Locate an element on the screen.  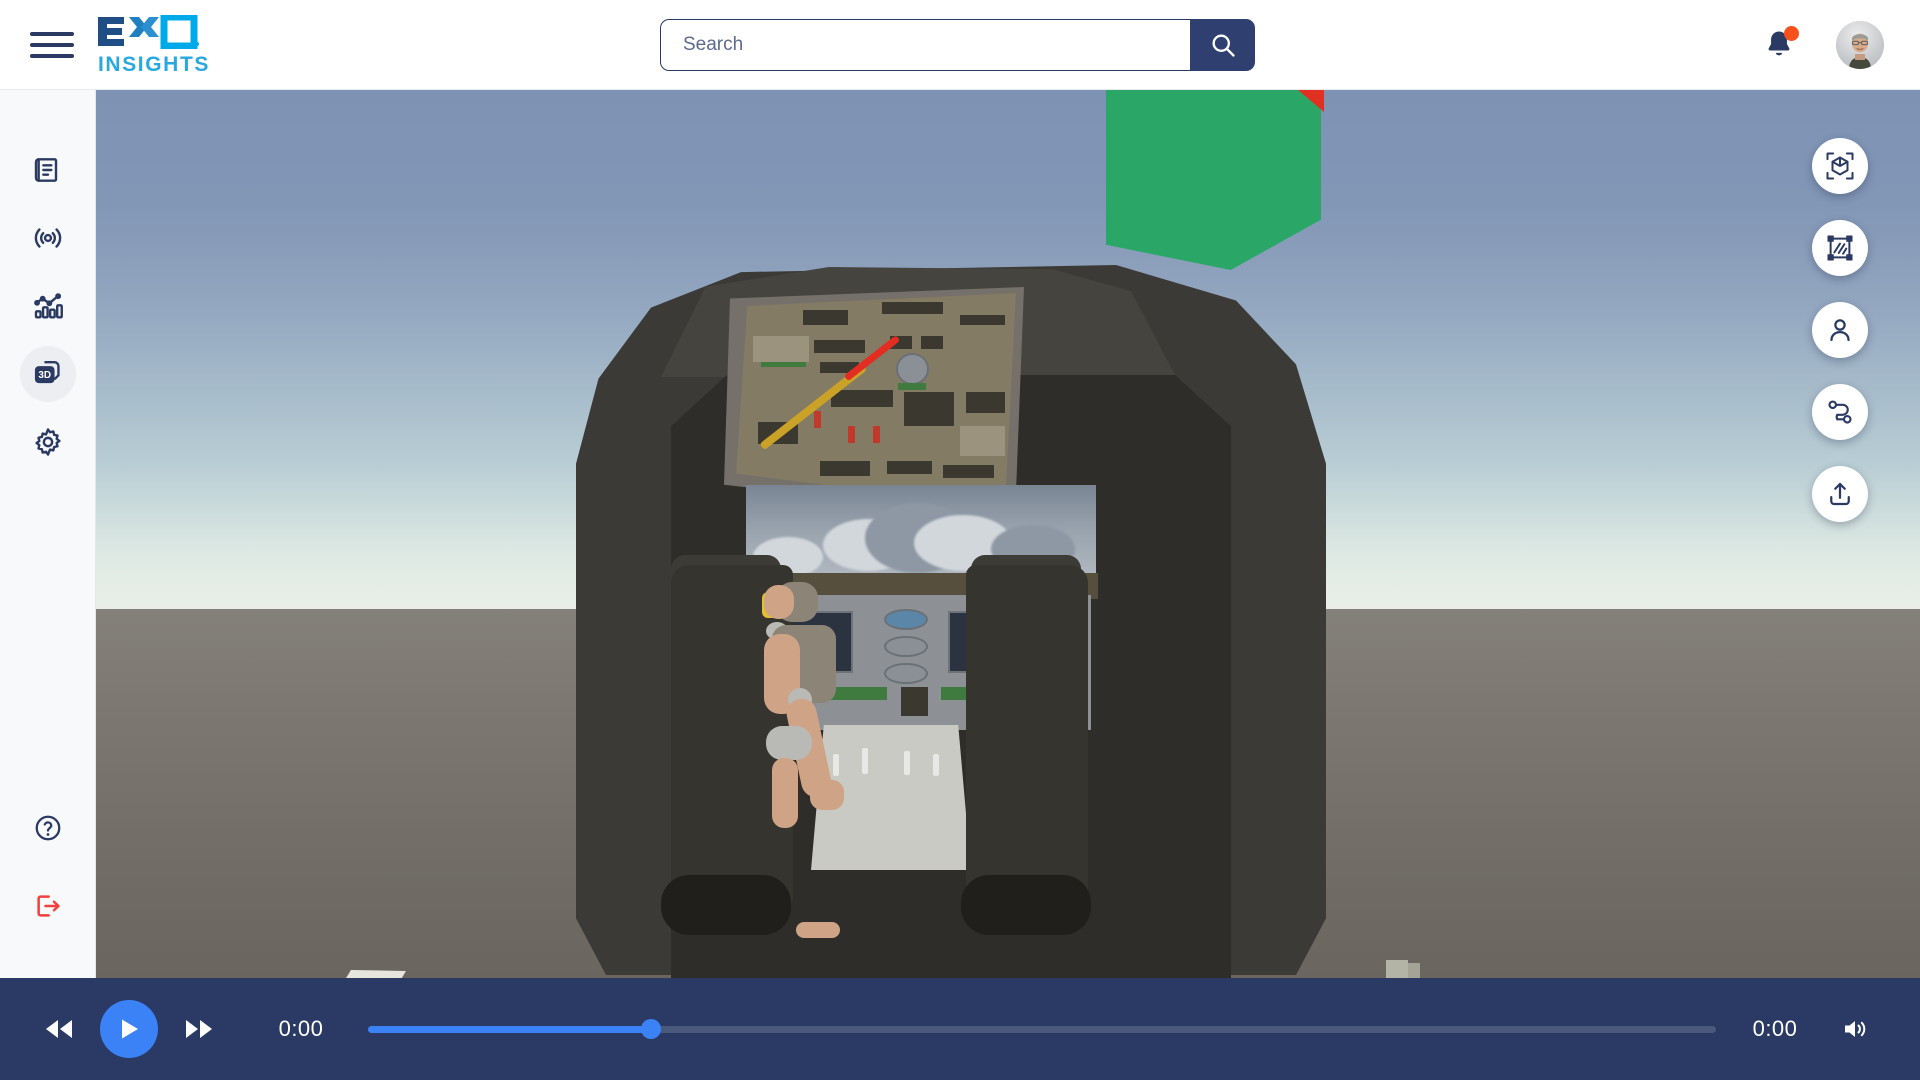
person-icon is located at coordinates (1840, 330).